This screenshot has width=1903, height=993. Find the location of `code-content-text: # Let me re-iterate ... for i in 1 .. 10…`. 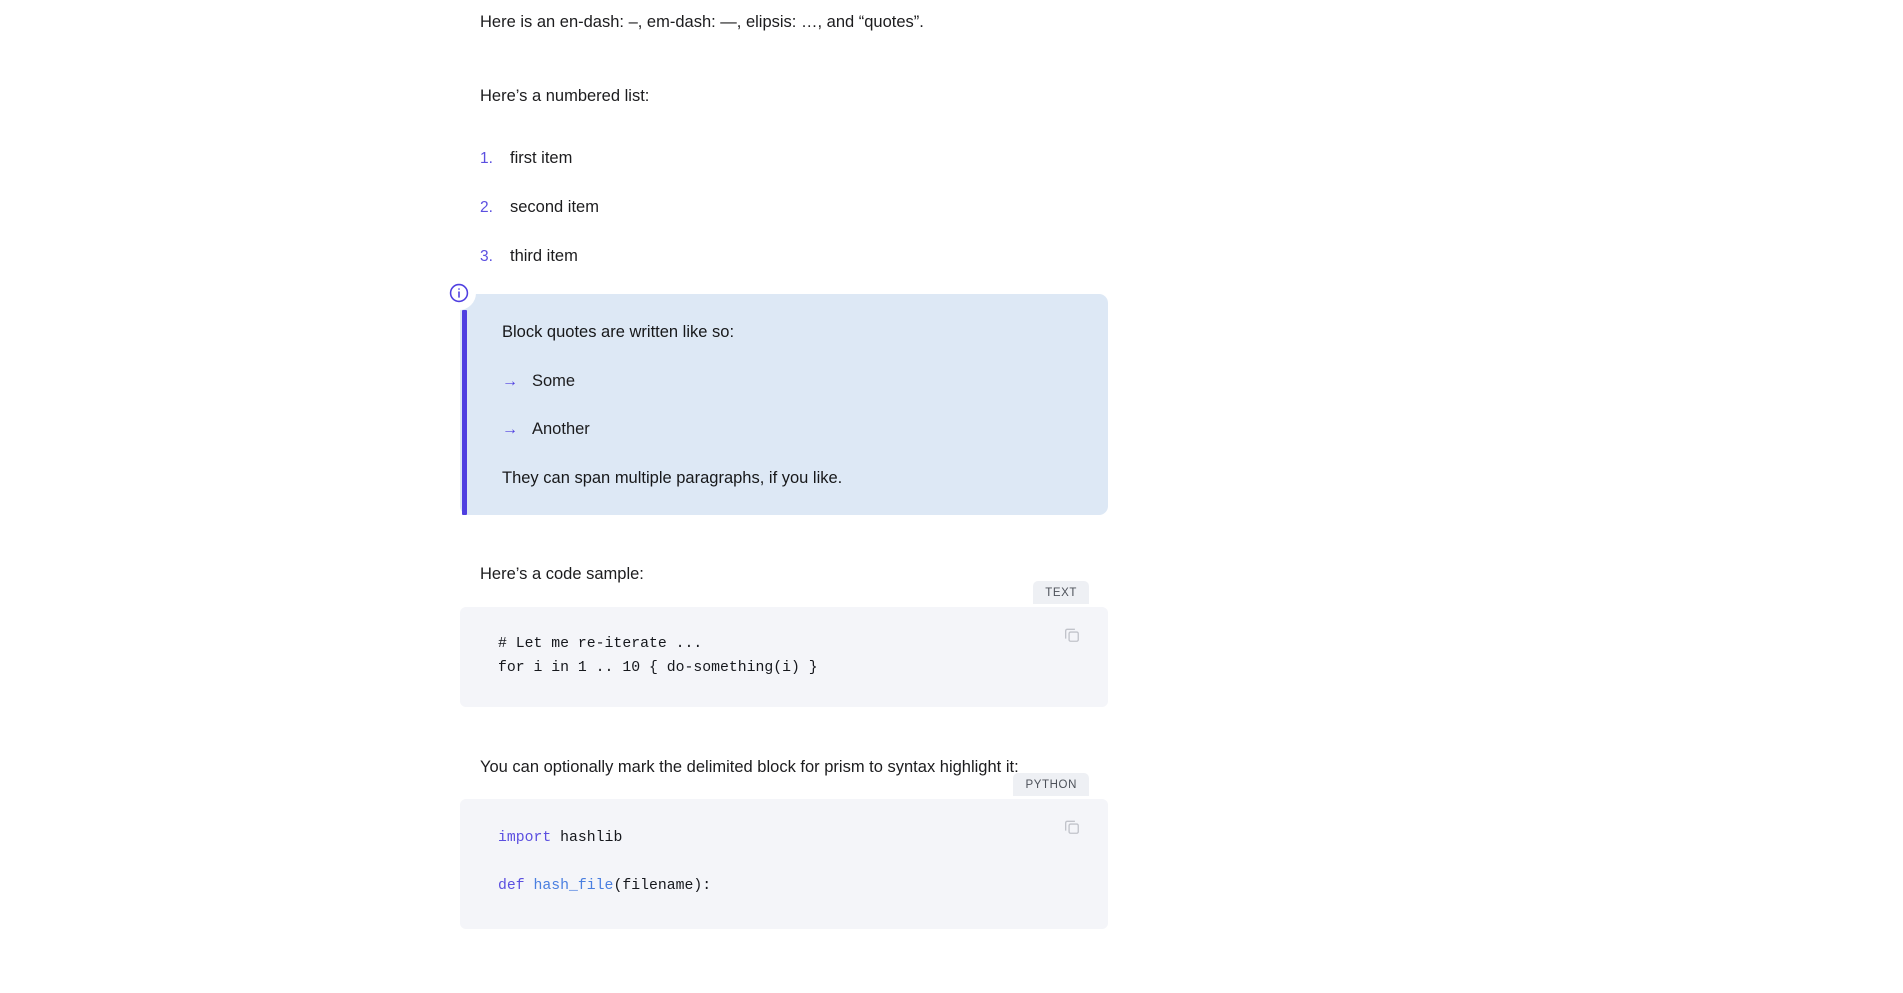

code-content-text: # Let me re-iterate ... for i in 1 .. 10… is located at coordinates (789, 657).